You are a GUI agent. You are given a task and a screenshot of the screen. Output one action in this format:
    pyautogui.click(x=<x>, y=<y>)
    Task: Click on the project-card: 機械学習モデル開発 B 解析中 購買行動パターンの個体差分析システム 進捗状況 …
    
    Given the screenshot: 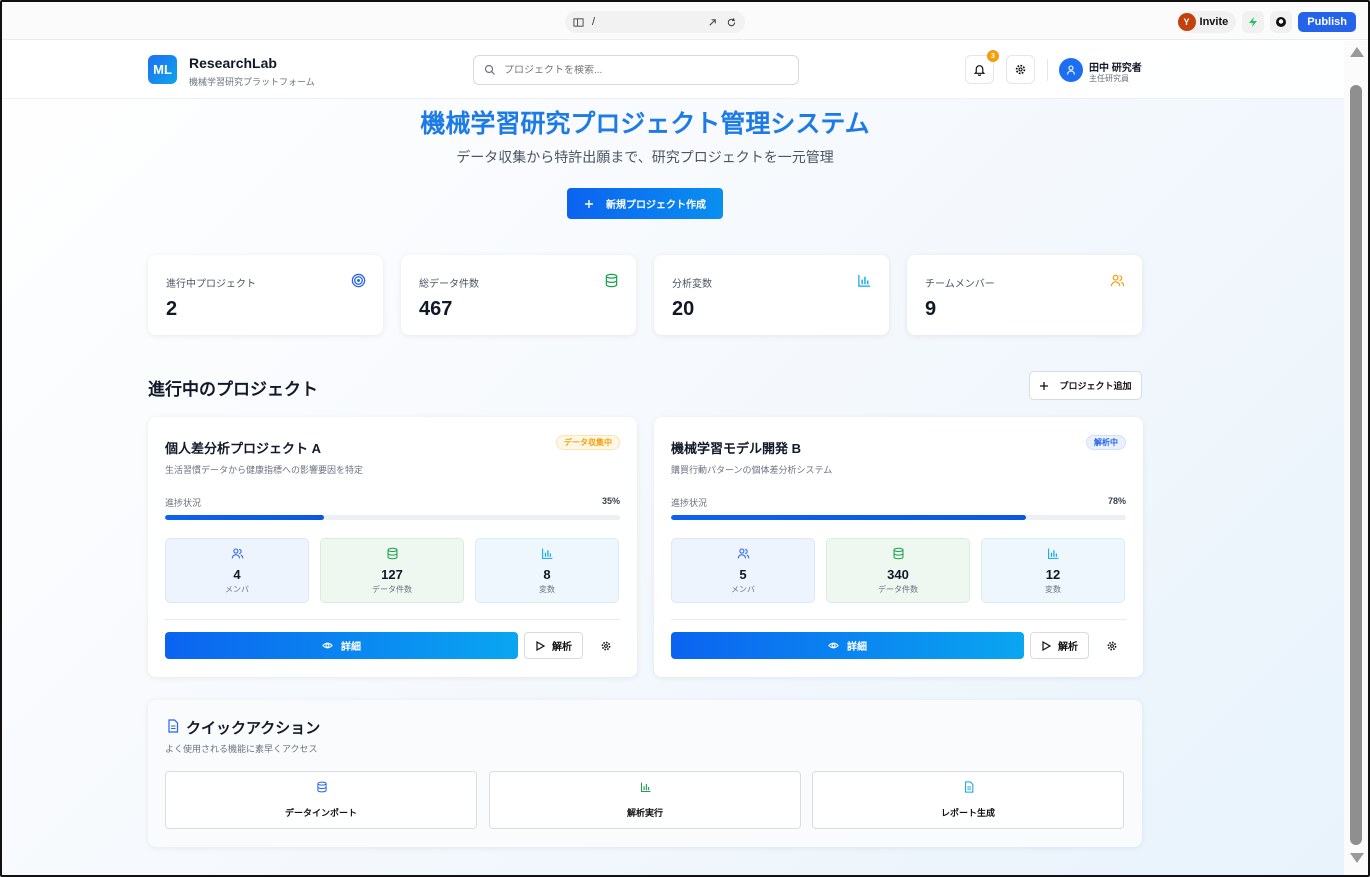 What is the action you would take?
    pyautogui.click(x=898, y=547)
    